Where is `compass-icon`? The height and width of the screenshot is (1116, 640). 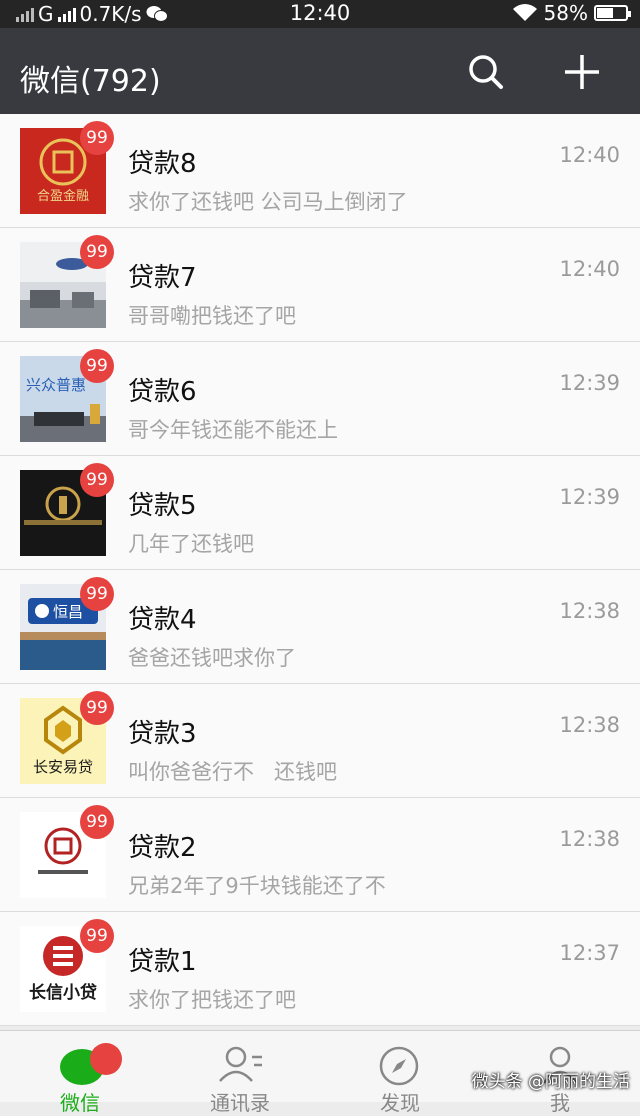
compass-icon is located at coordinates (399, 1066).